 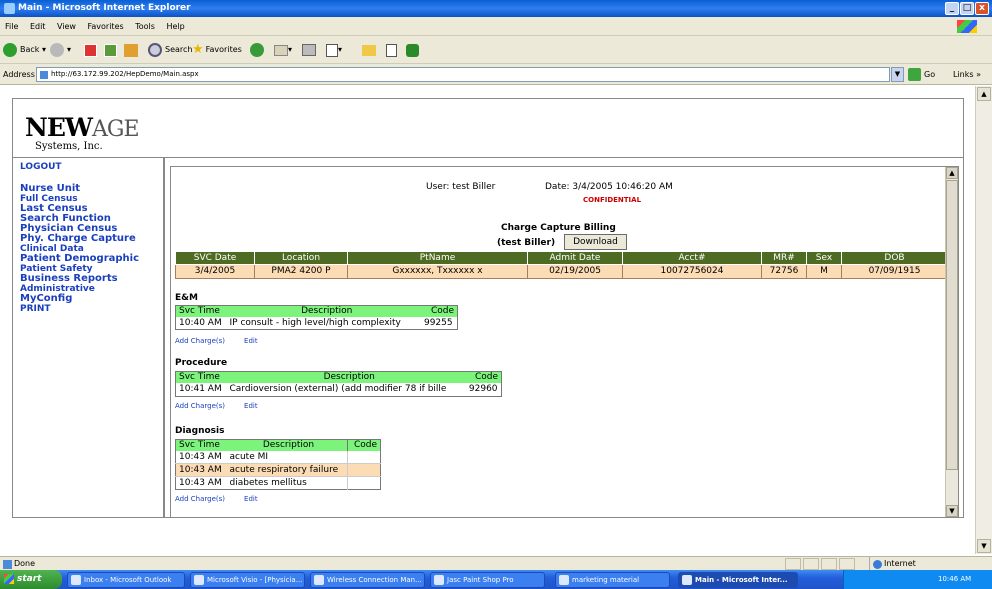 I want to click on clock: 10:46 AM, so click(x=955, y=579).